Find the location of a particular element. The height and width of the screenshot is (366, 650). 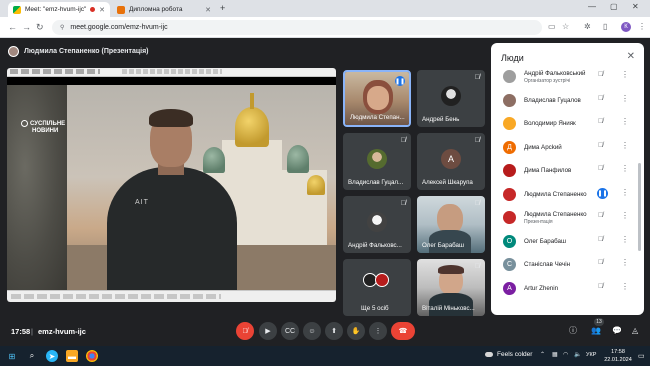

people-list-item: A Artur Zhenin 🎙̸ ⋮ is located at coordinates (563, 289).